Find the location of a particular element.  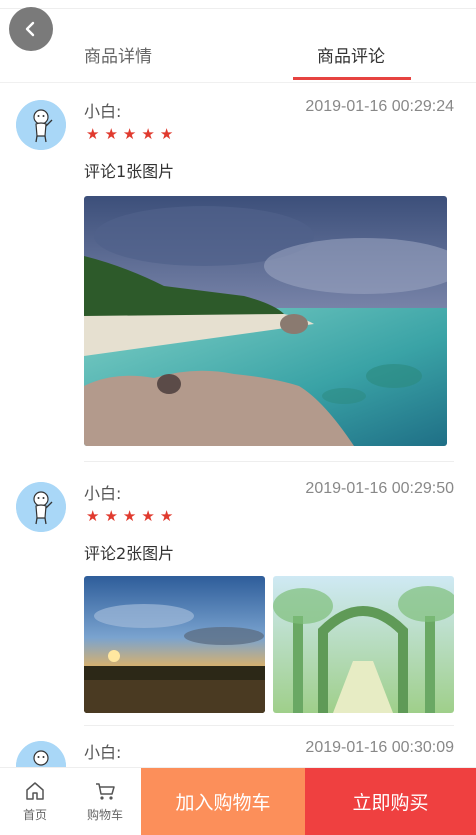

shopping-cart-icon is located at coordinates (105, 791).